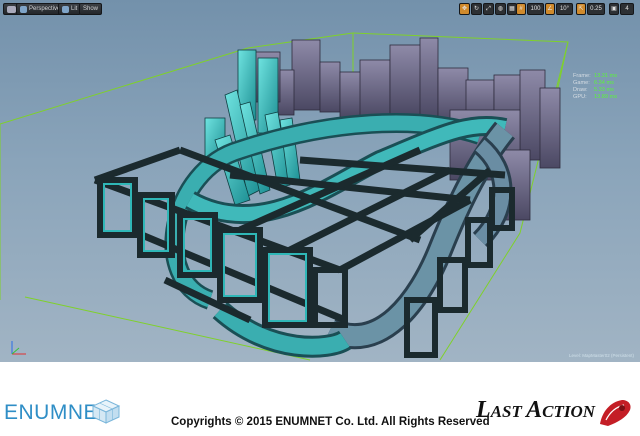  Describe the element at coordinates (564, 9) in the screenshot. I see `rotation-snap-value: 10°` at that location.